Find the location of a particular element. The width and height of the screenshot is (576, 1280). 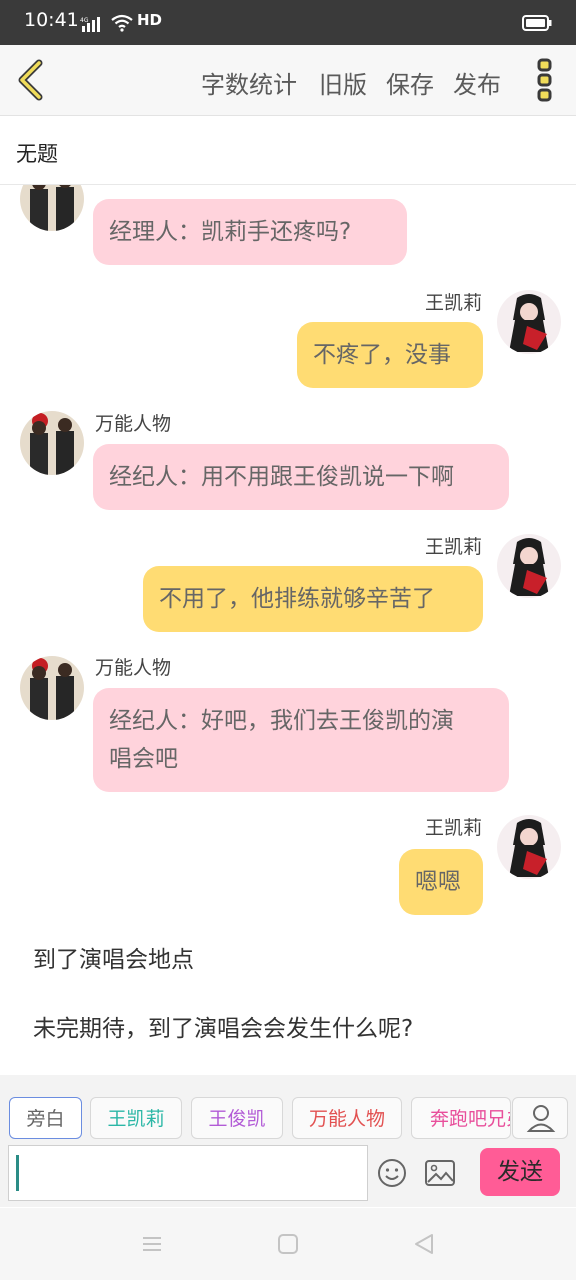

editor-toolbar: 字数统计 旧版 保存 发布 is located at coordinates (288, 80).